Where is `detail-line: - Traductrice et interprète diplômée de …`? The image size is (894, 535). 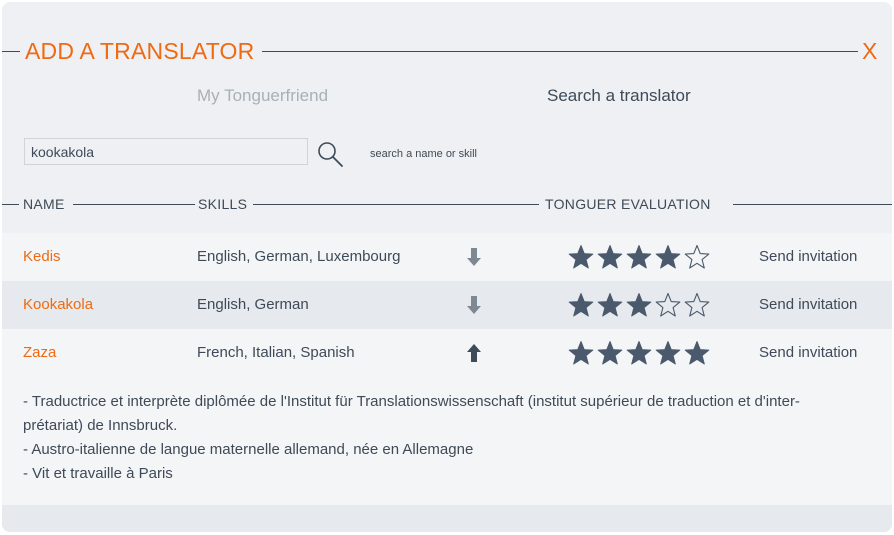
detail-line: - Traductrice et interprète diplômée de … is located at coordinates (411, 401).